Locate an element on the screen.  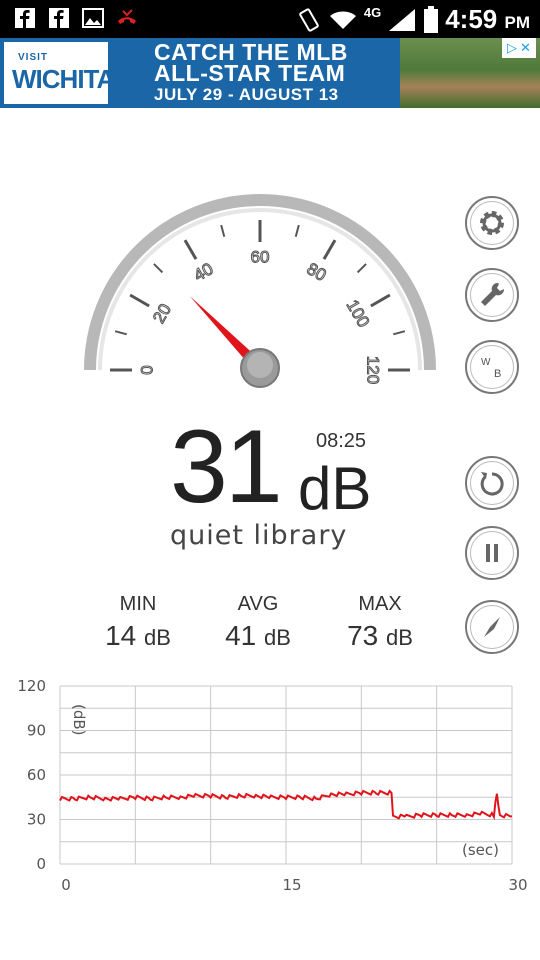
reset-icon is located at coordinates (492, 484).